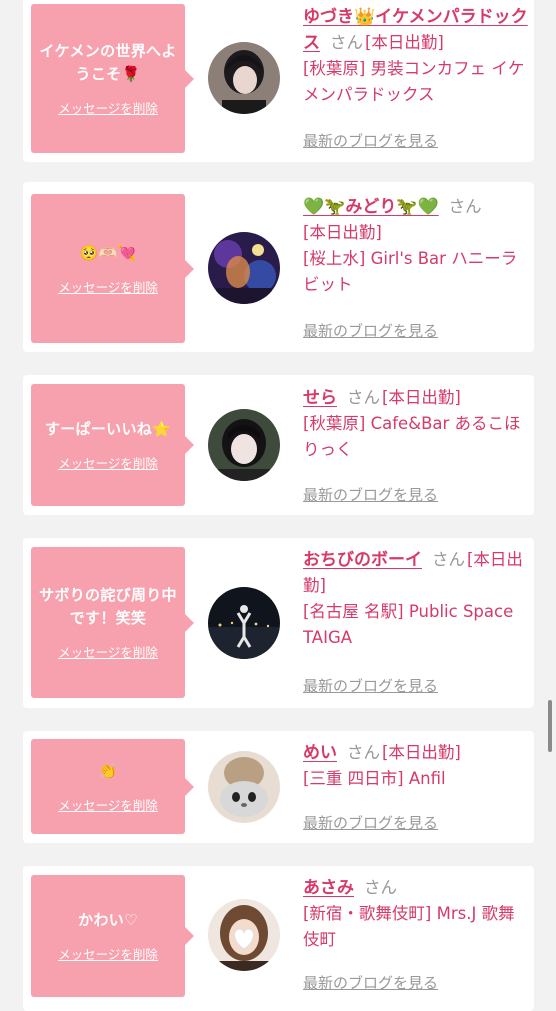 The image size is (556, 1011). Describe the element at coordinates (108, 770) in the screenshot. I see `message-text: 👏` at that location.